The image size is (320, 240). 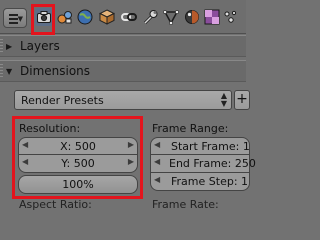 I want to click on chain-link-icon, so click(x=129, y=17).